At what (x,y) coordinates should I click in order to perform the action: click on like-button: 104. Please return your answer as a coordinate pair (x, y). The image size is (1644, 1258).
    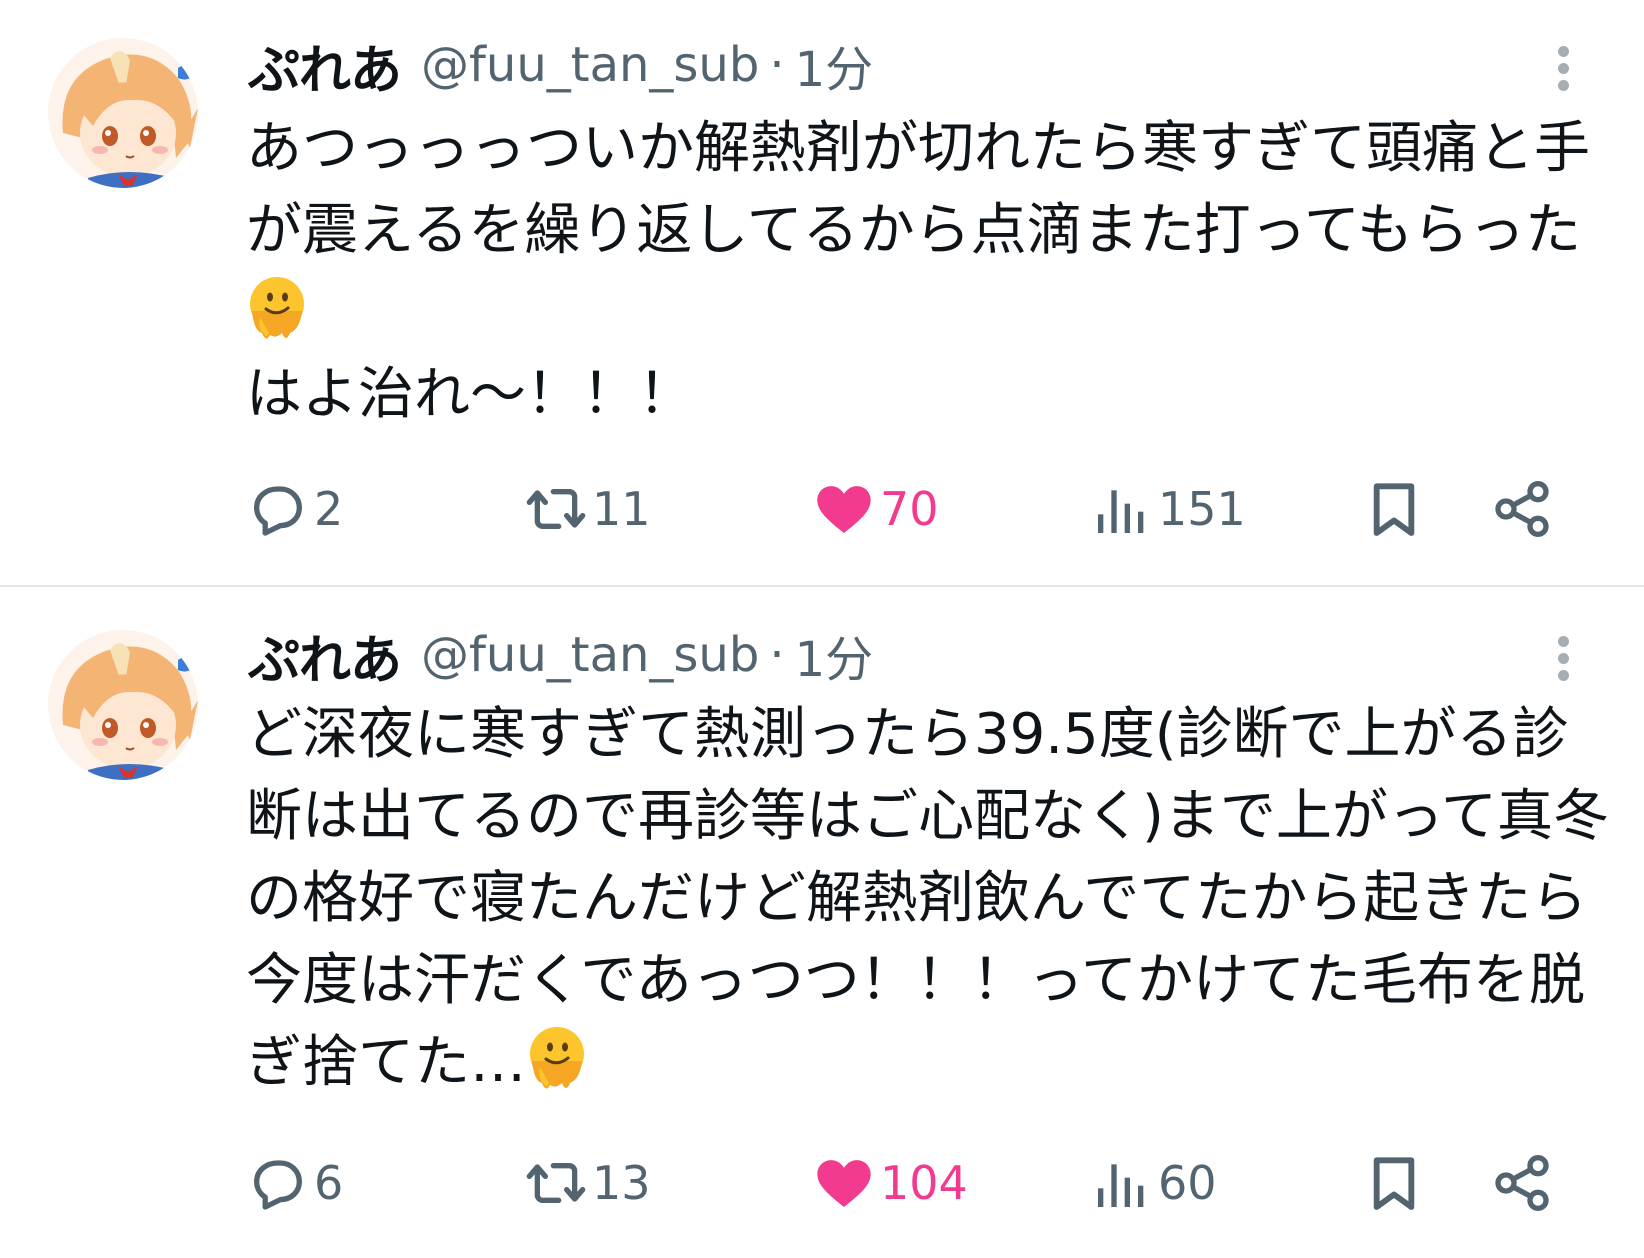
    Looking at the image, I should click on (890, 1183).